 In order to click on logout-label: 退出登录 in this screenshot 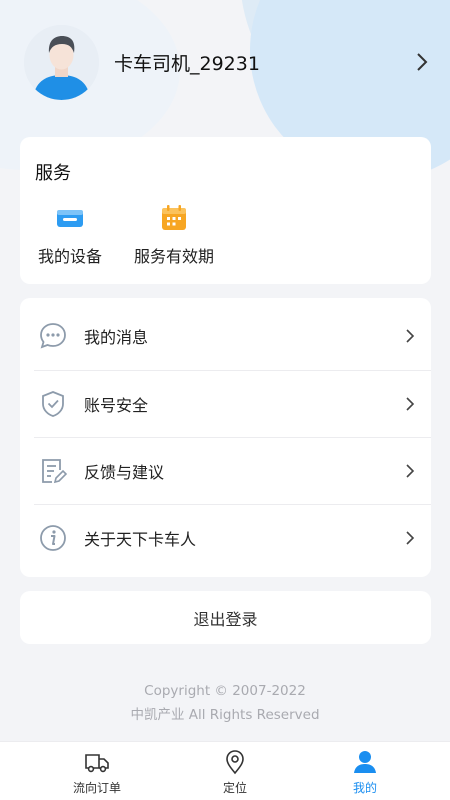, I will do `click(225, 619)`.